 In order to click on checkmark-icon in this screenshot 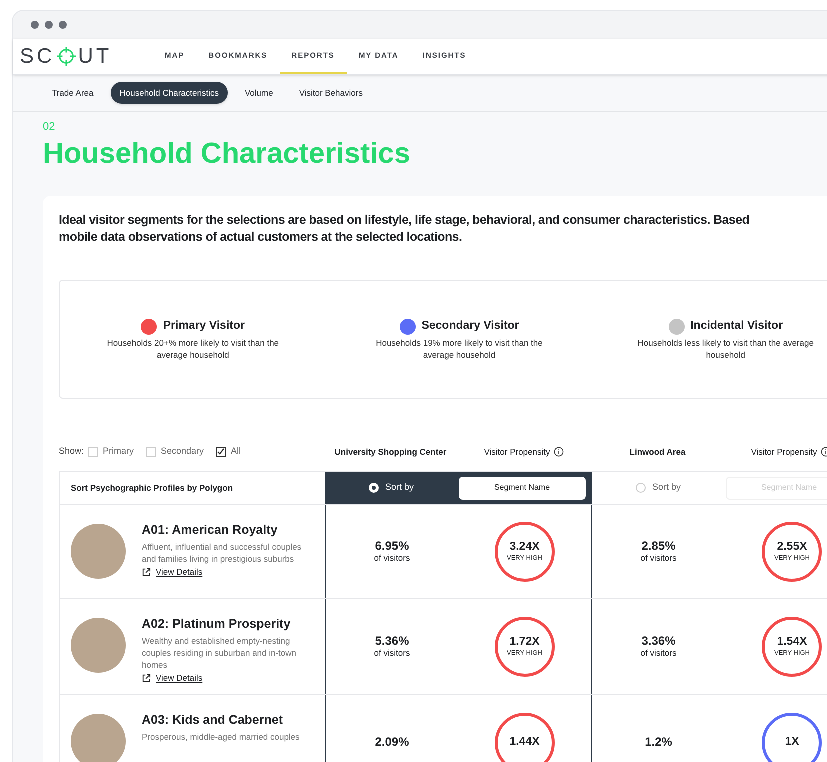, I will do `click(221, 452)`.